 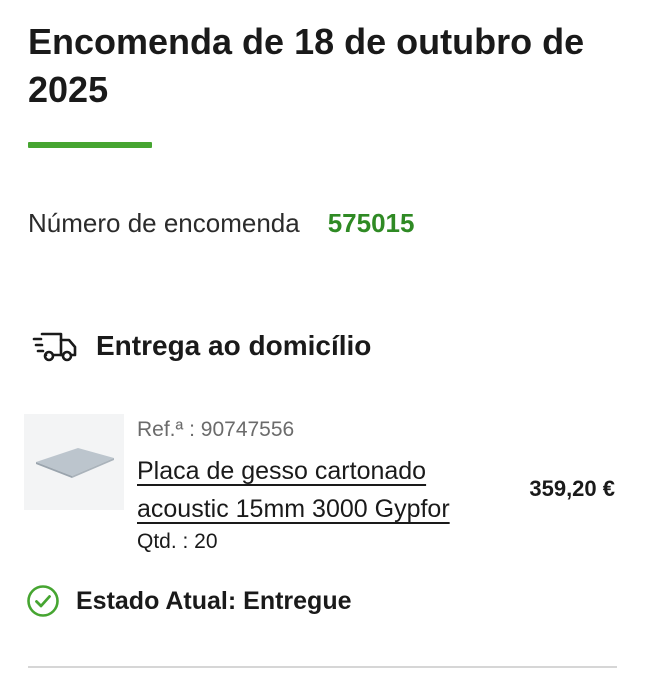 What do you see at coordinates (74, 462) in the screenshot?
I see `product-image` at bounding box center [74, 462].